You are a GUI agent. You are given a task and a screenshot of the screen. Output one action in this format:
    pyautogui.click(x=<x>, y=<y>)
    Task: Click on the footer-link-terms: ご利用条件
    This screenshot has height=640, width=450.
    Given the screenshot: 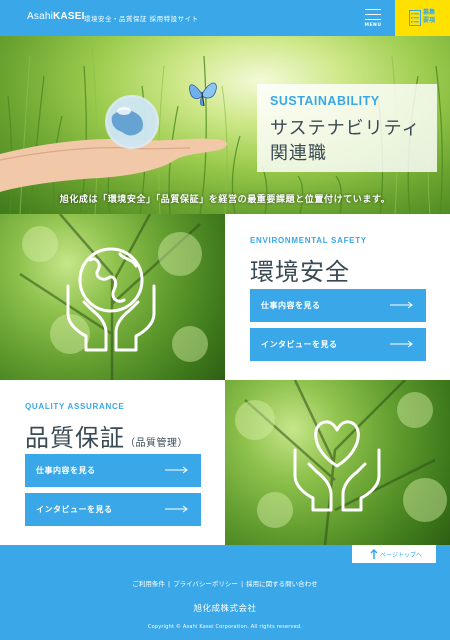 What is the action you would take?
    pyautogui.click(x=148, y=584)
    